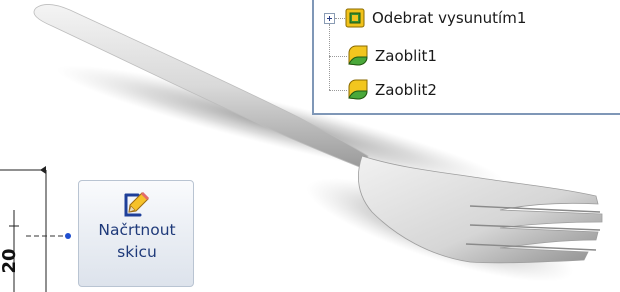  I want to click on dimension-arrow, so click(43, 170).